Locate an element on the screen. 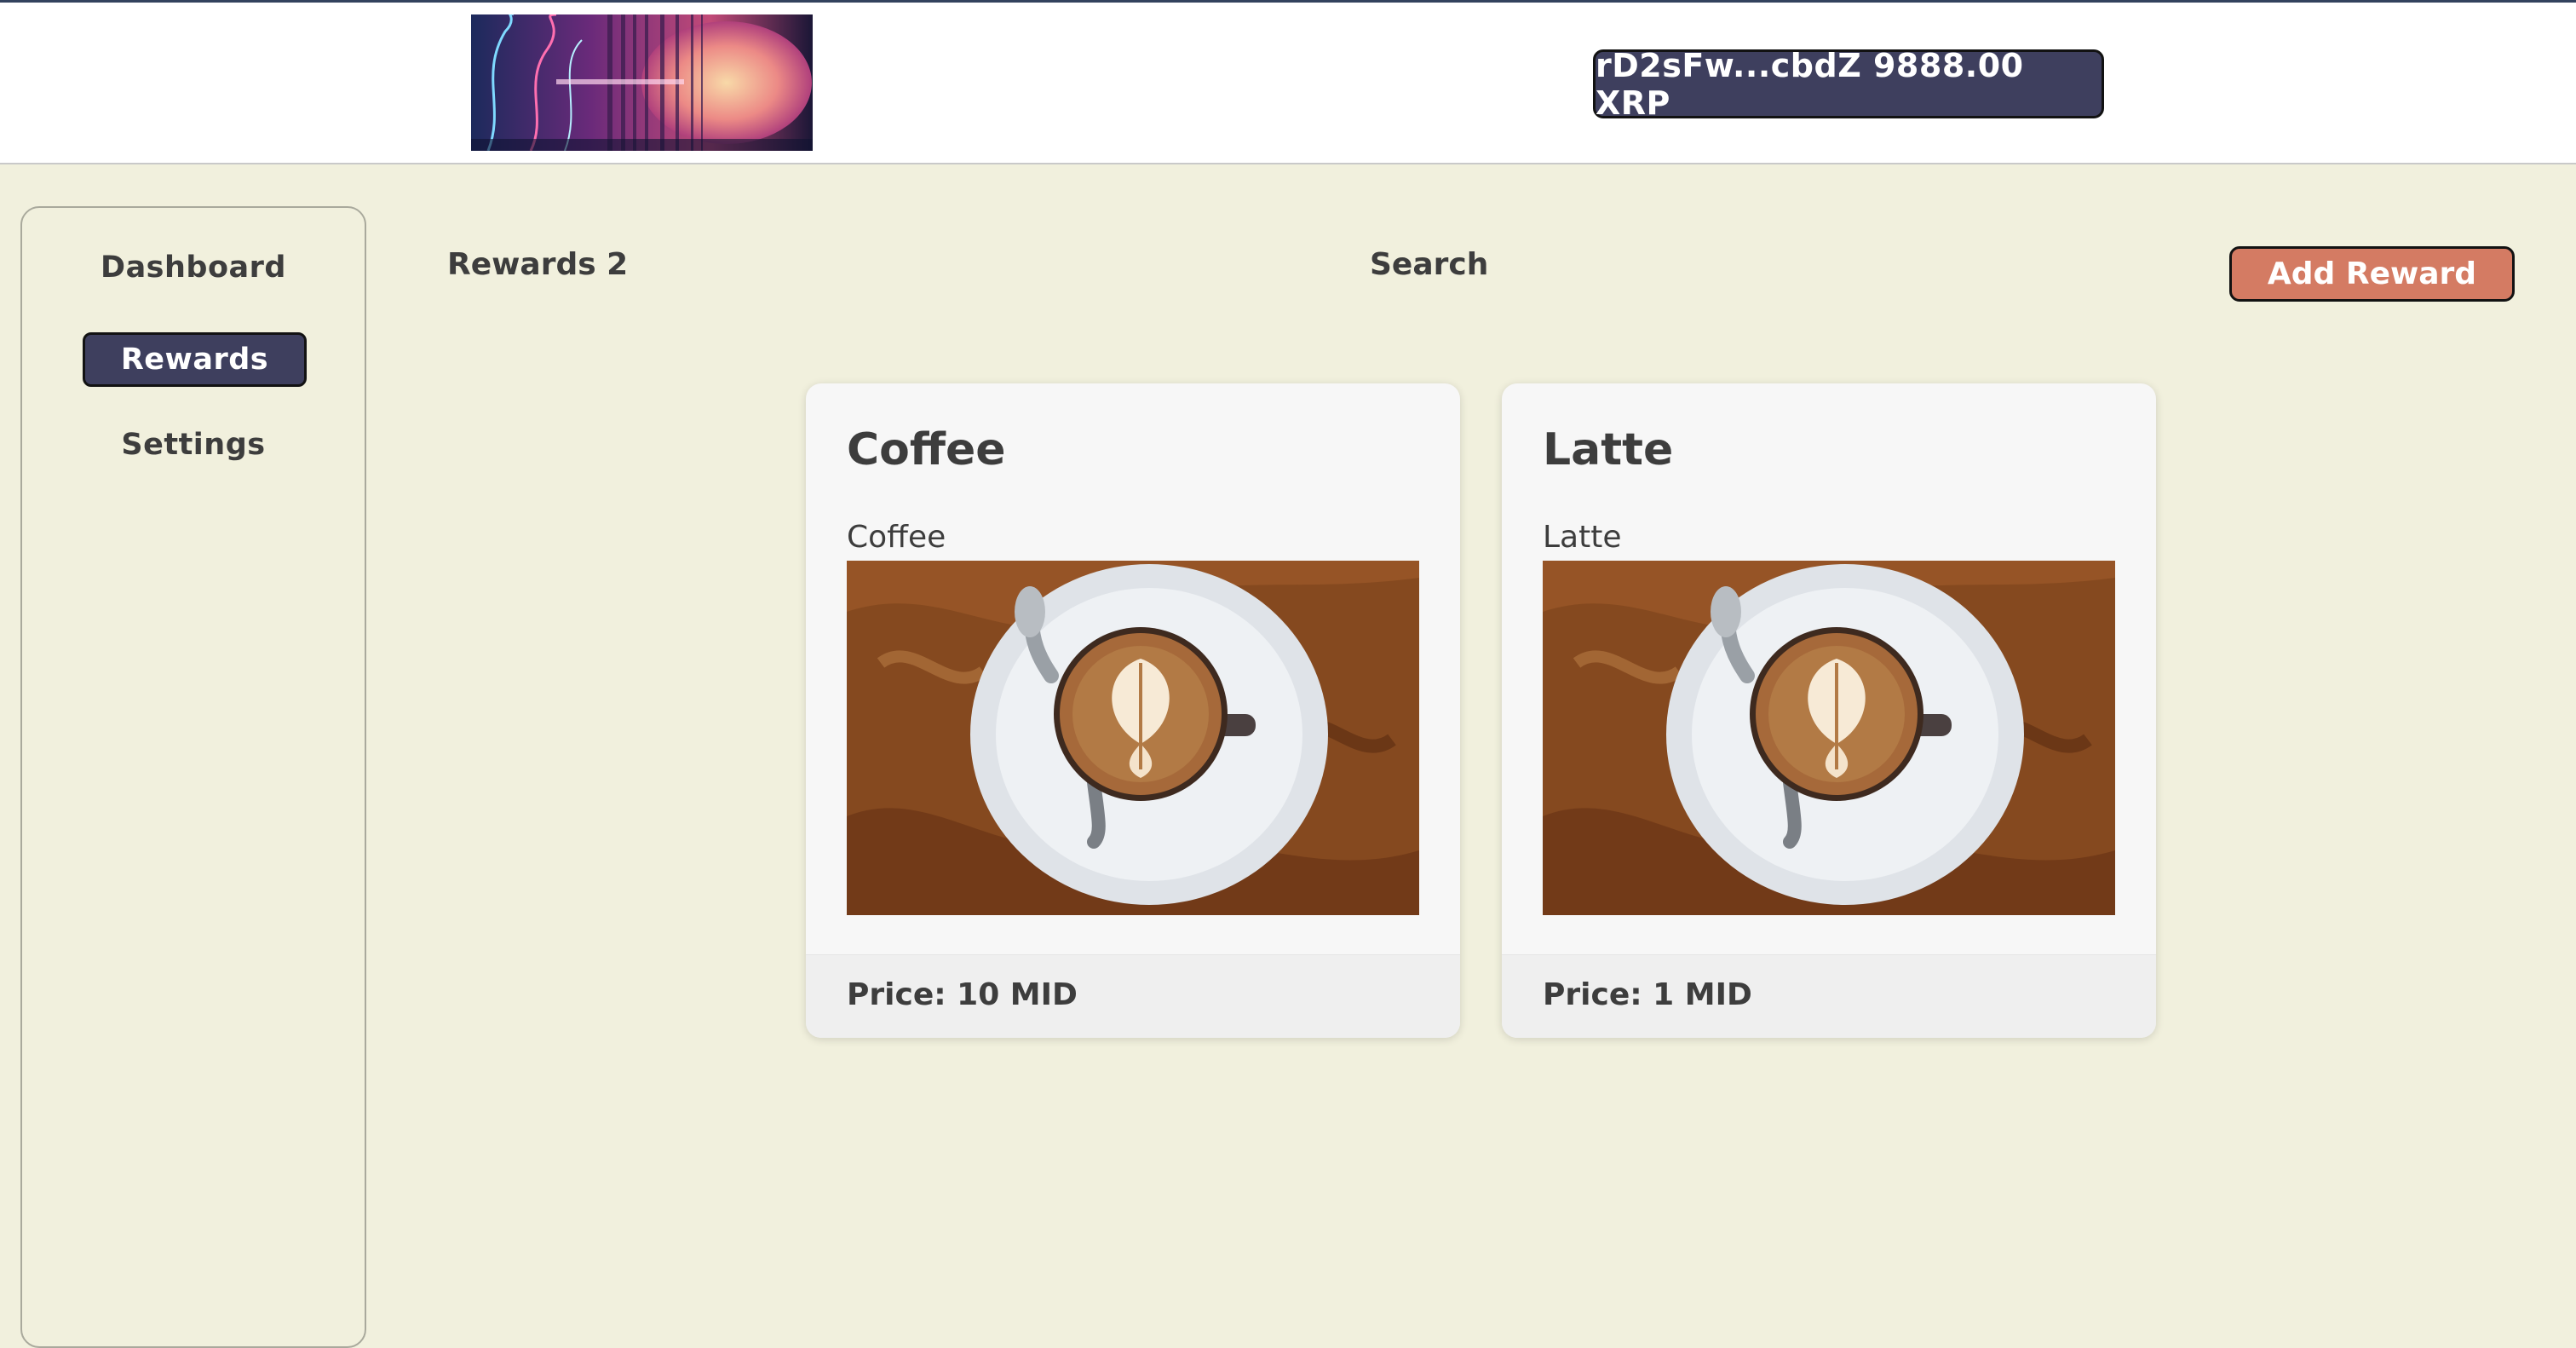 The image size is (2576, 1348). app-logo is located at coordinates (642, 82).